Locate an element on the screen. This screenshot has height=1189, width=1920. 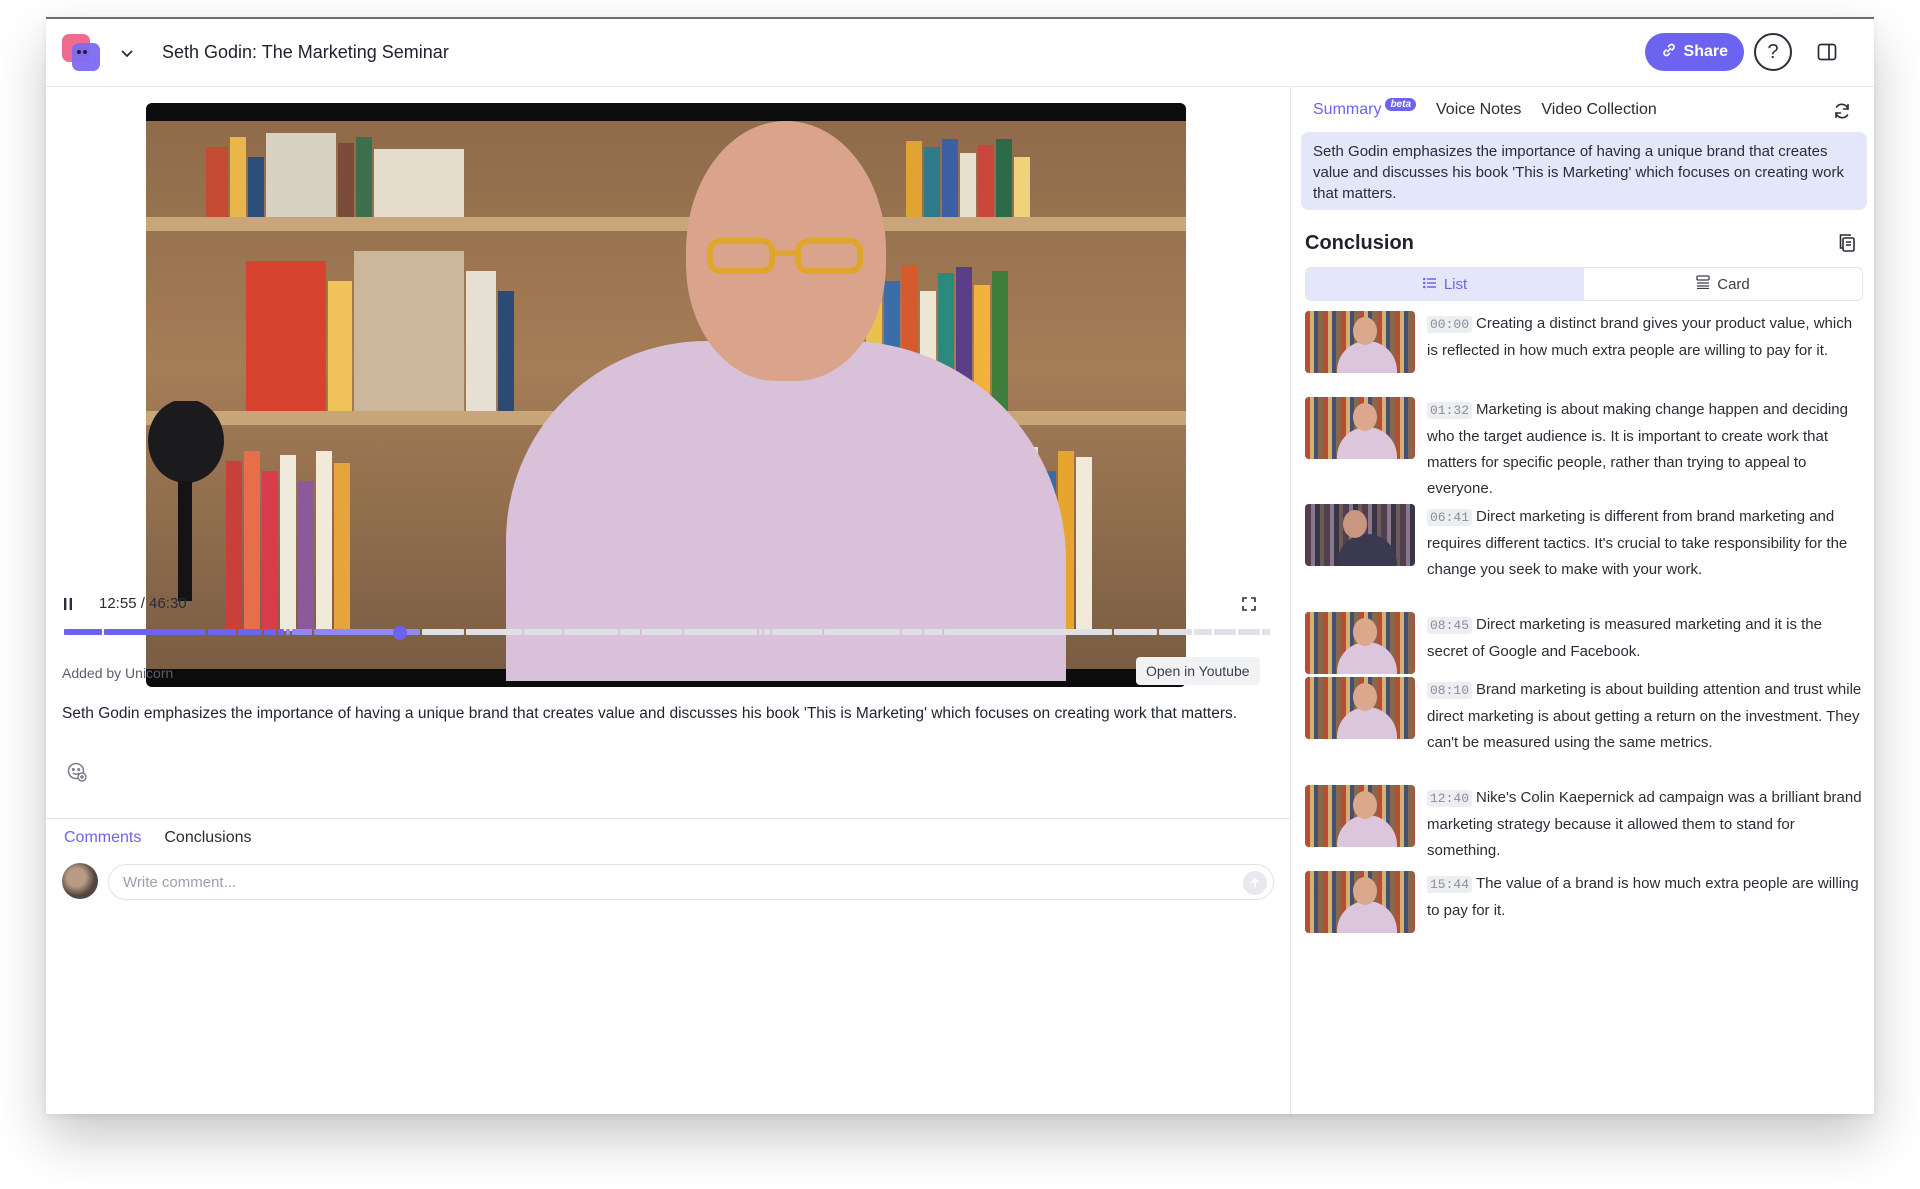
list-icon is located at coordinates (1429, 284).